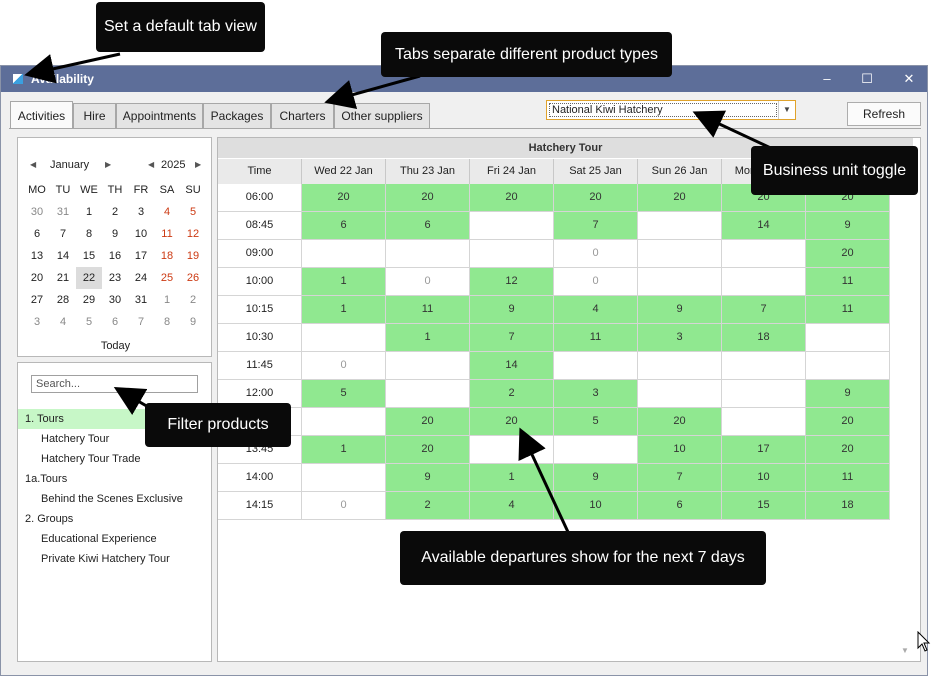 The height and width of the screenshot is (676, 949). What do you see at coordinates (114, 559) in the screenshot?
I see `product-item: Private Kiwi Hatchery Tour` at bounding box center [114, 559].